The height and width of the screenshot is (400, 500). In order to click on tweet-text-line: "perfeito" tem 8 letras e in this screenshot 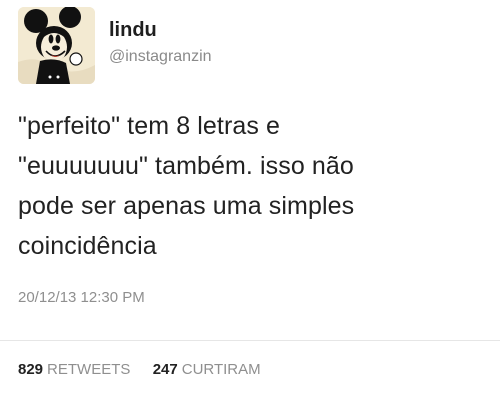, I will do `click(149, 126)`.